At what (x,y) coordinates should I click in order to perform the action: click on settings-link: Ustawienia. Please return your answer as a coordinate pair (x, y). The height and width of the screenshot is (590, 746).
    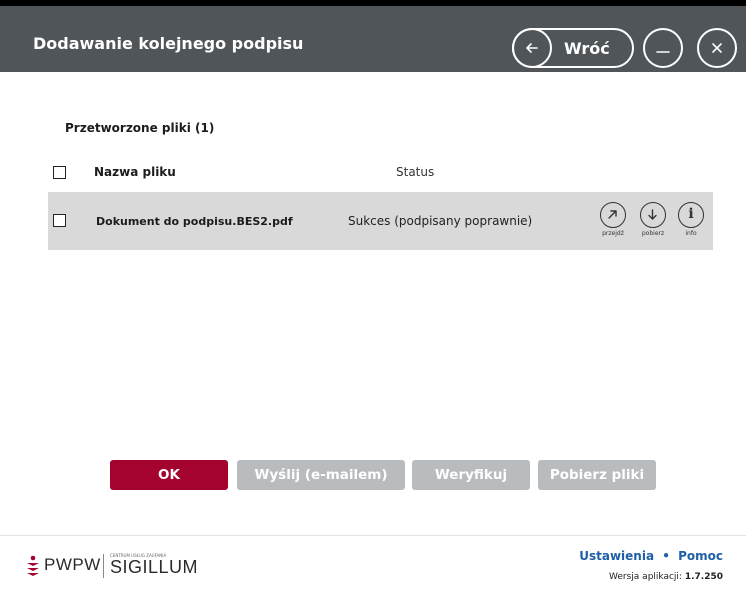
    Looking at the image, I should click on (616, 556).